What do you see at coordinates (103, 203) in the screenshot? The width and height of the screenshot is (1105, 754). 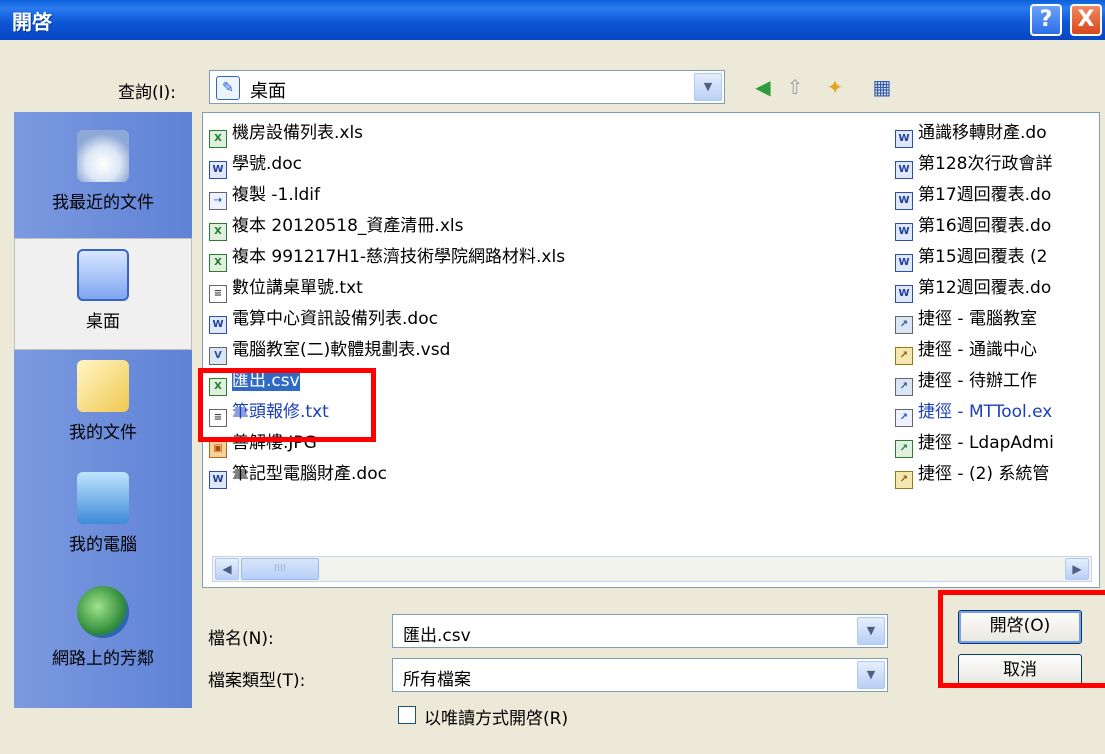 I see `place-label: 我最近的文件` at bounding box center [103, 203].